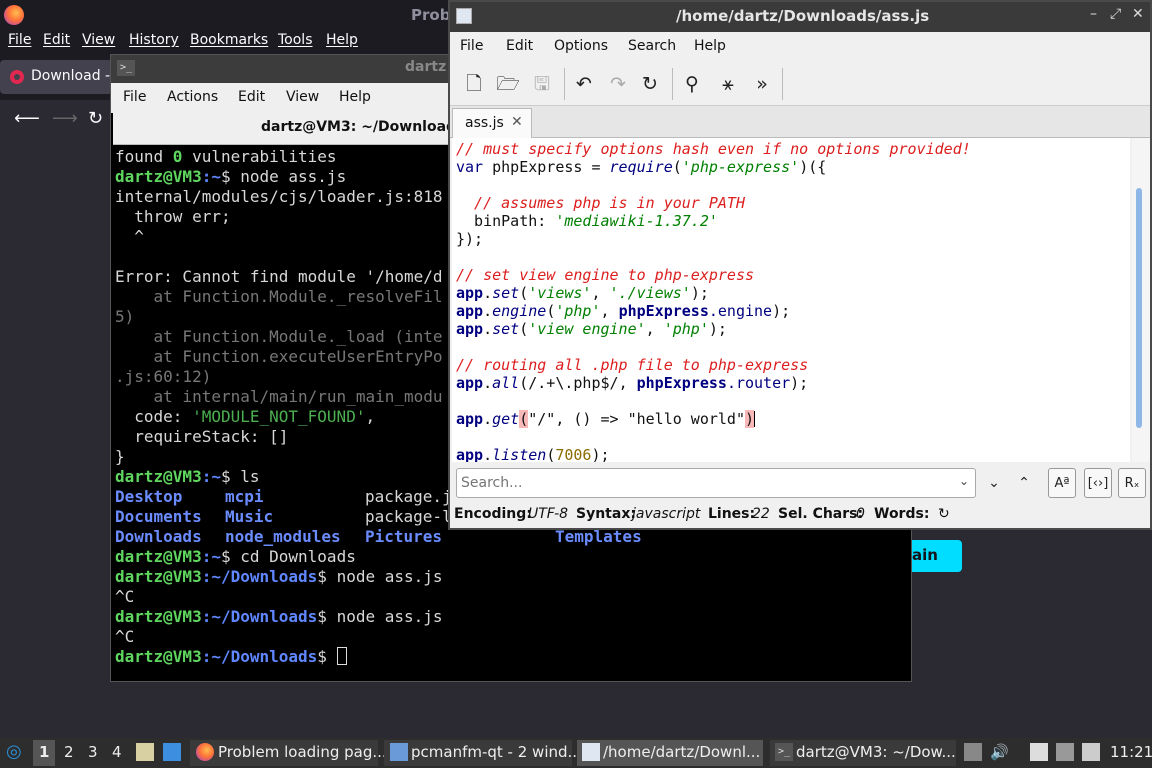  I want to click on terminal-icon: >_, so click(784, 752).